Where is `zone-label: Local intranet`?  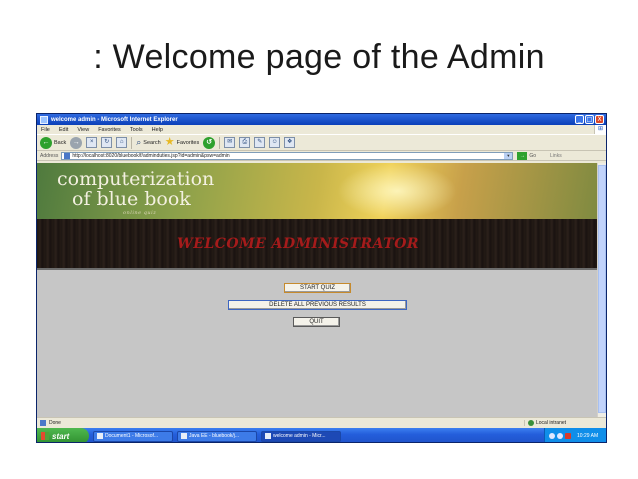 zone-label: Local intranet is located at coordinates (551, 422).